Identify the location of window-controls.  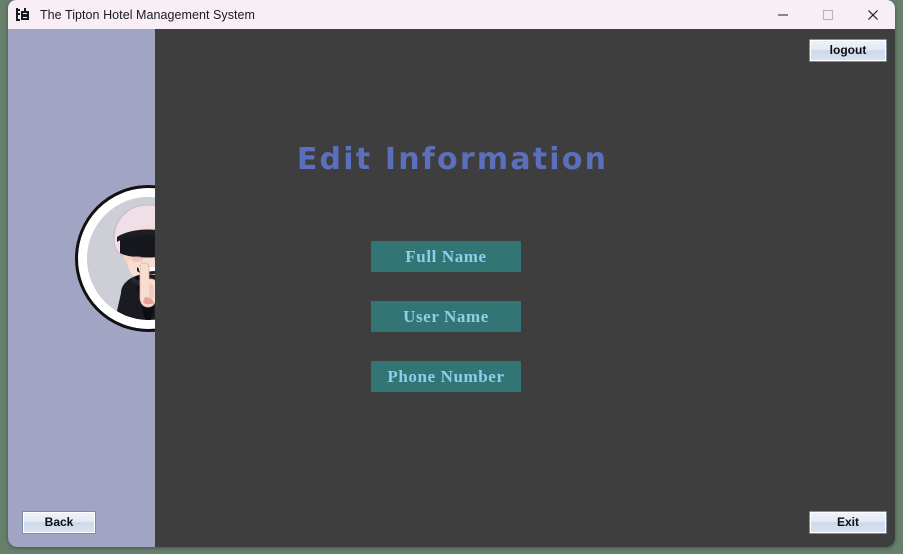
(827, 14).